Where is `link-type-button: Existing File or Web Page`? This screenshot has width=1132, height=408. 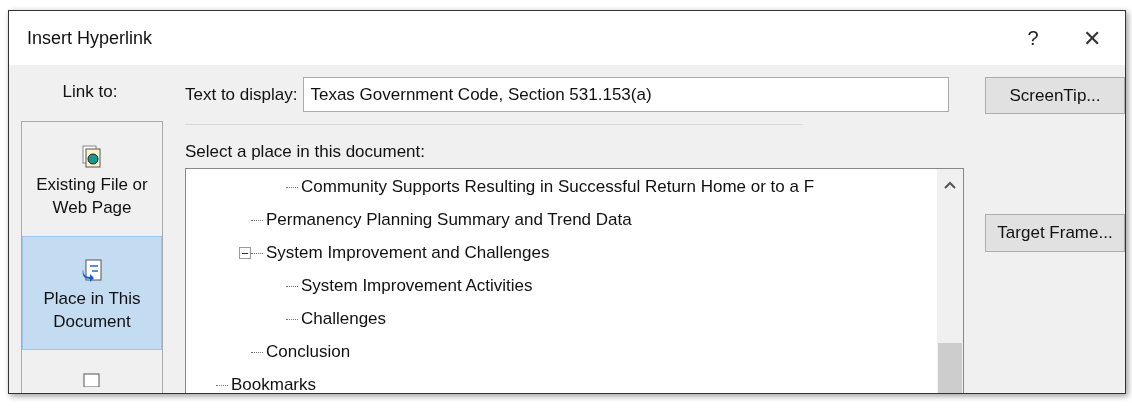
link-type-button: Existing File or Web Page is located at coordinates (92, 178).